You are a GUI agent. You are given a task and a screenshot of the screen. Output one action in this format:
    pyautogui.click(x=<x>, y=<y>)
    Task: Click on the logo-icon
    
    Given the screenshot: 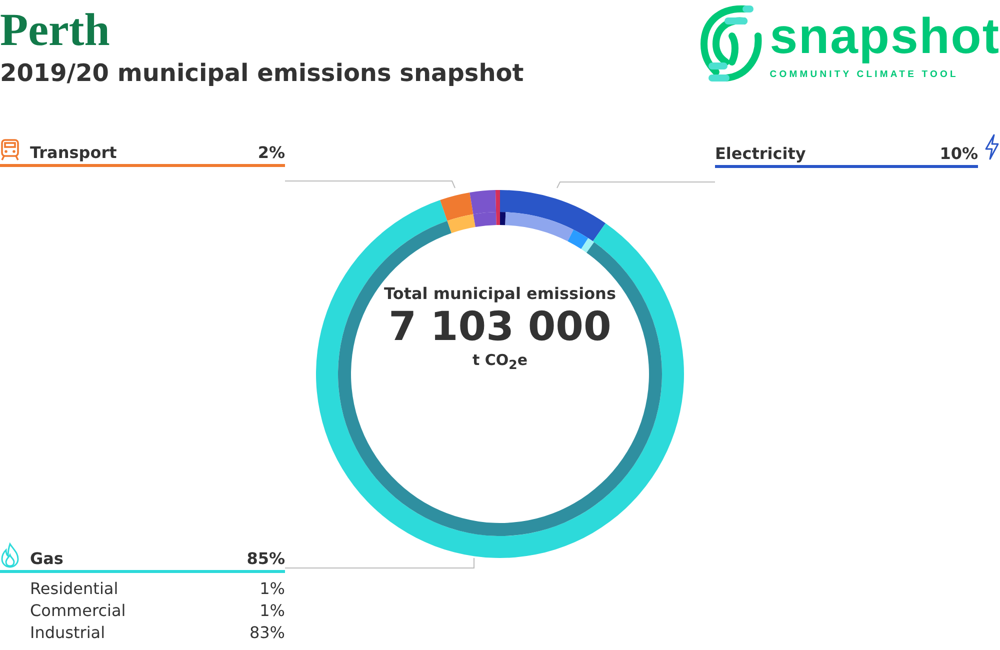 What is the action you would take?
    pyautogui.click(x=730, y=44)
    